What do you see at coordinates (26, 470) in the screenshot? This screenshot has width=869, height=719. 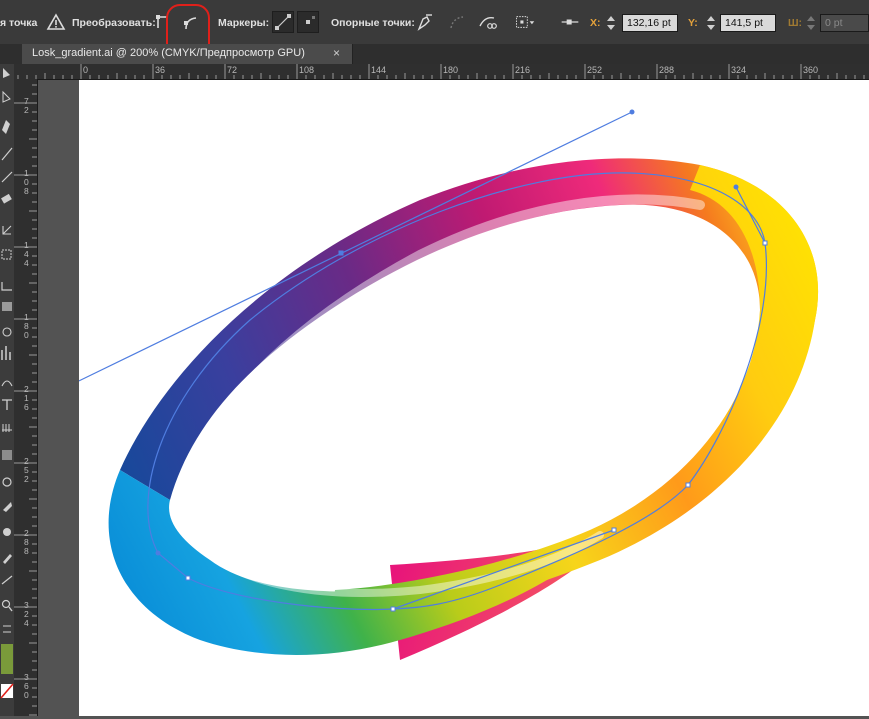 I see `ruler-v-label: 252` at bounding box center [26, 470].